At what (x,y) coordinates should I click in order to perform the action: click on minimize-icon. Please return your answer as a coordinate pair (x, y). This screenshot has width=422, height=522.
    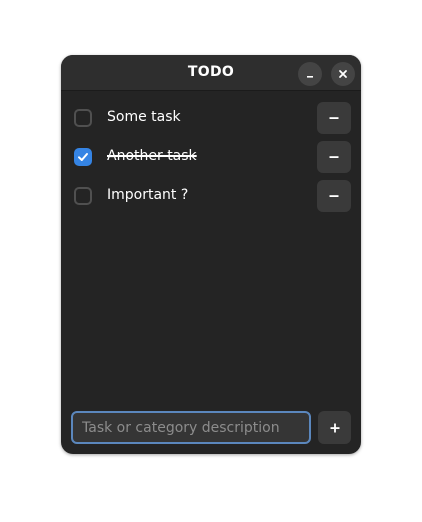
    Looking at the image, I should click on (310, 77).